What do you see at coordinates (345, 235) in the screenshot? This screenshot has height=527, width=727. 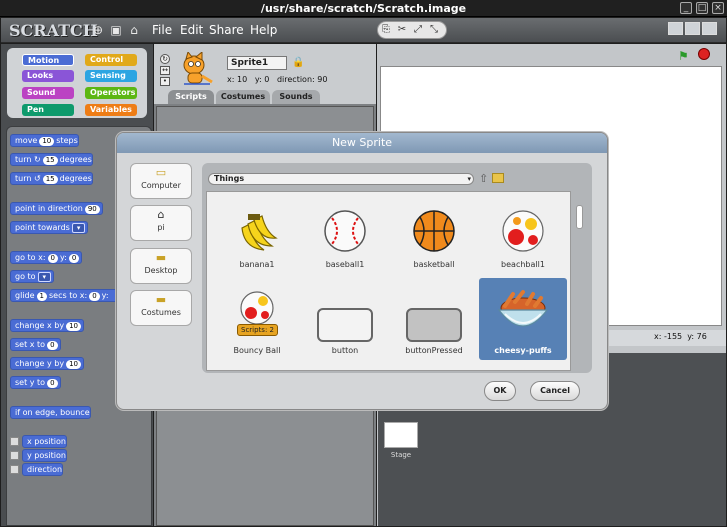 I see `sprite-item-baseball1: baseball1` at bounding box center [345, 235].